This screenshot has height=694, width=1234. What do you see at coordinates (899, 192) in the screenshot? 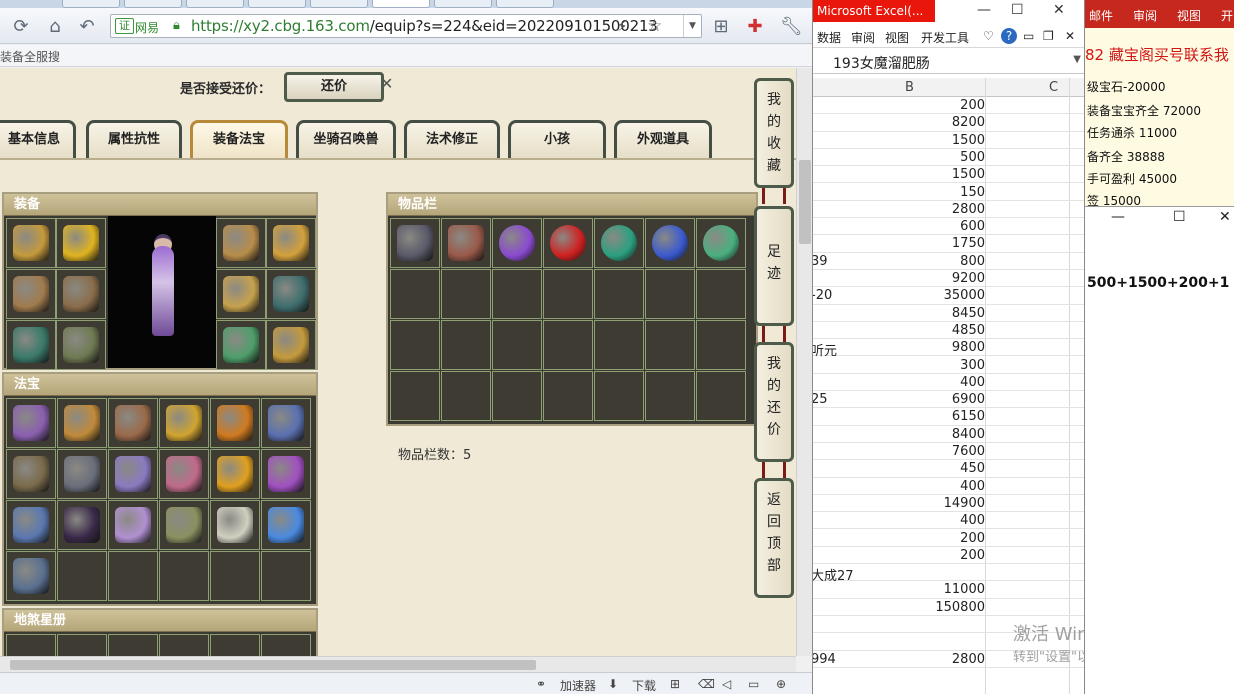
I see `cell-b: 150` at bounding box center [899, 192].